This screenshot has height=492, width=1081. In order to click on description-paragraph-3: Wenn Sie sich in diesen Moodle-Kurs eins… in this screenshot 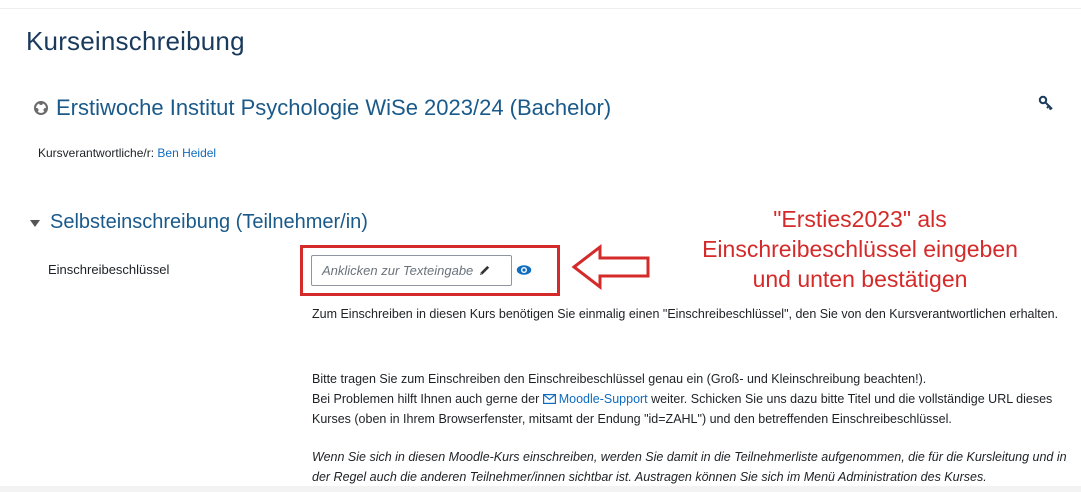, I will do `click(689, 467)`.